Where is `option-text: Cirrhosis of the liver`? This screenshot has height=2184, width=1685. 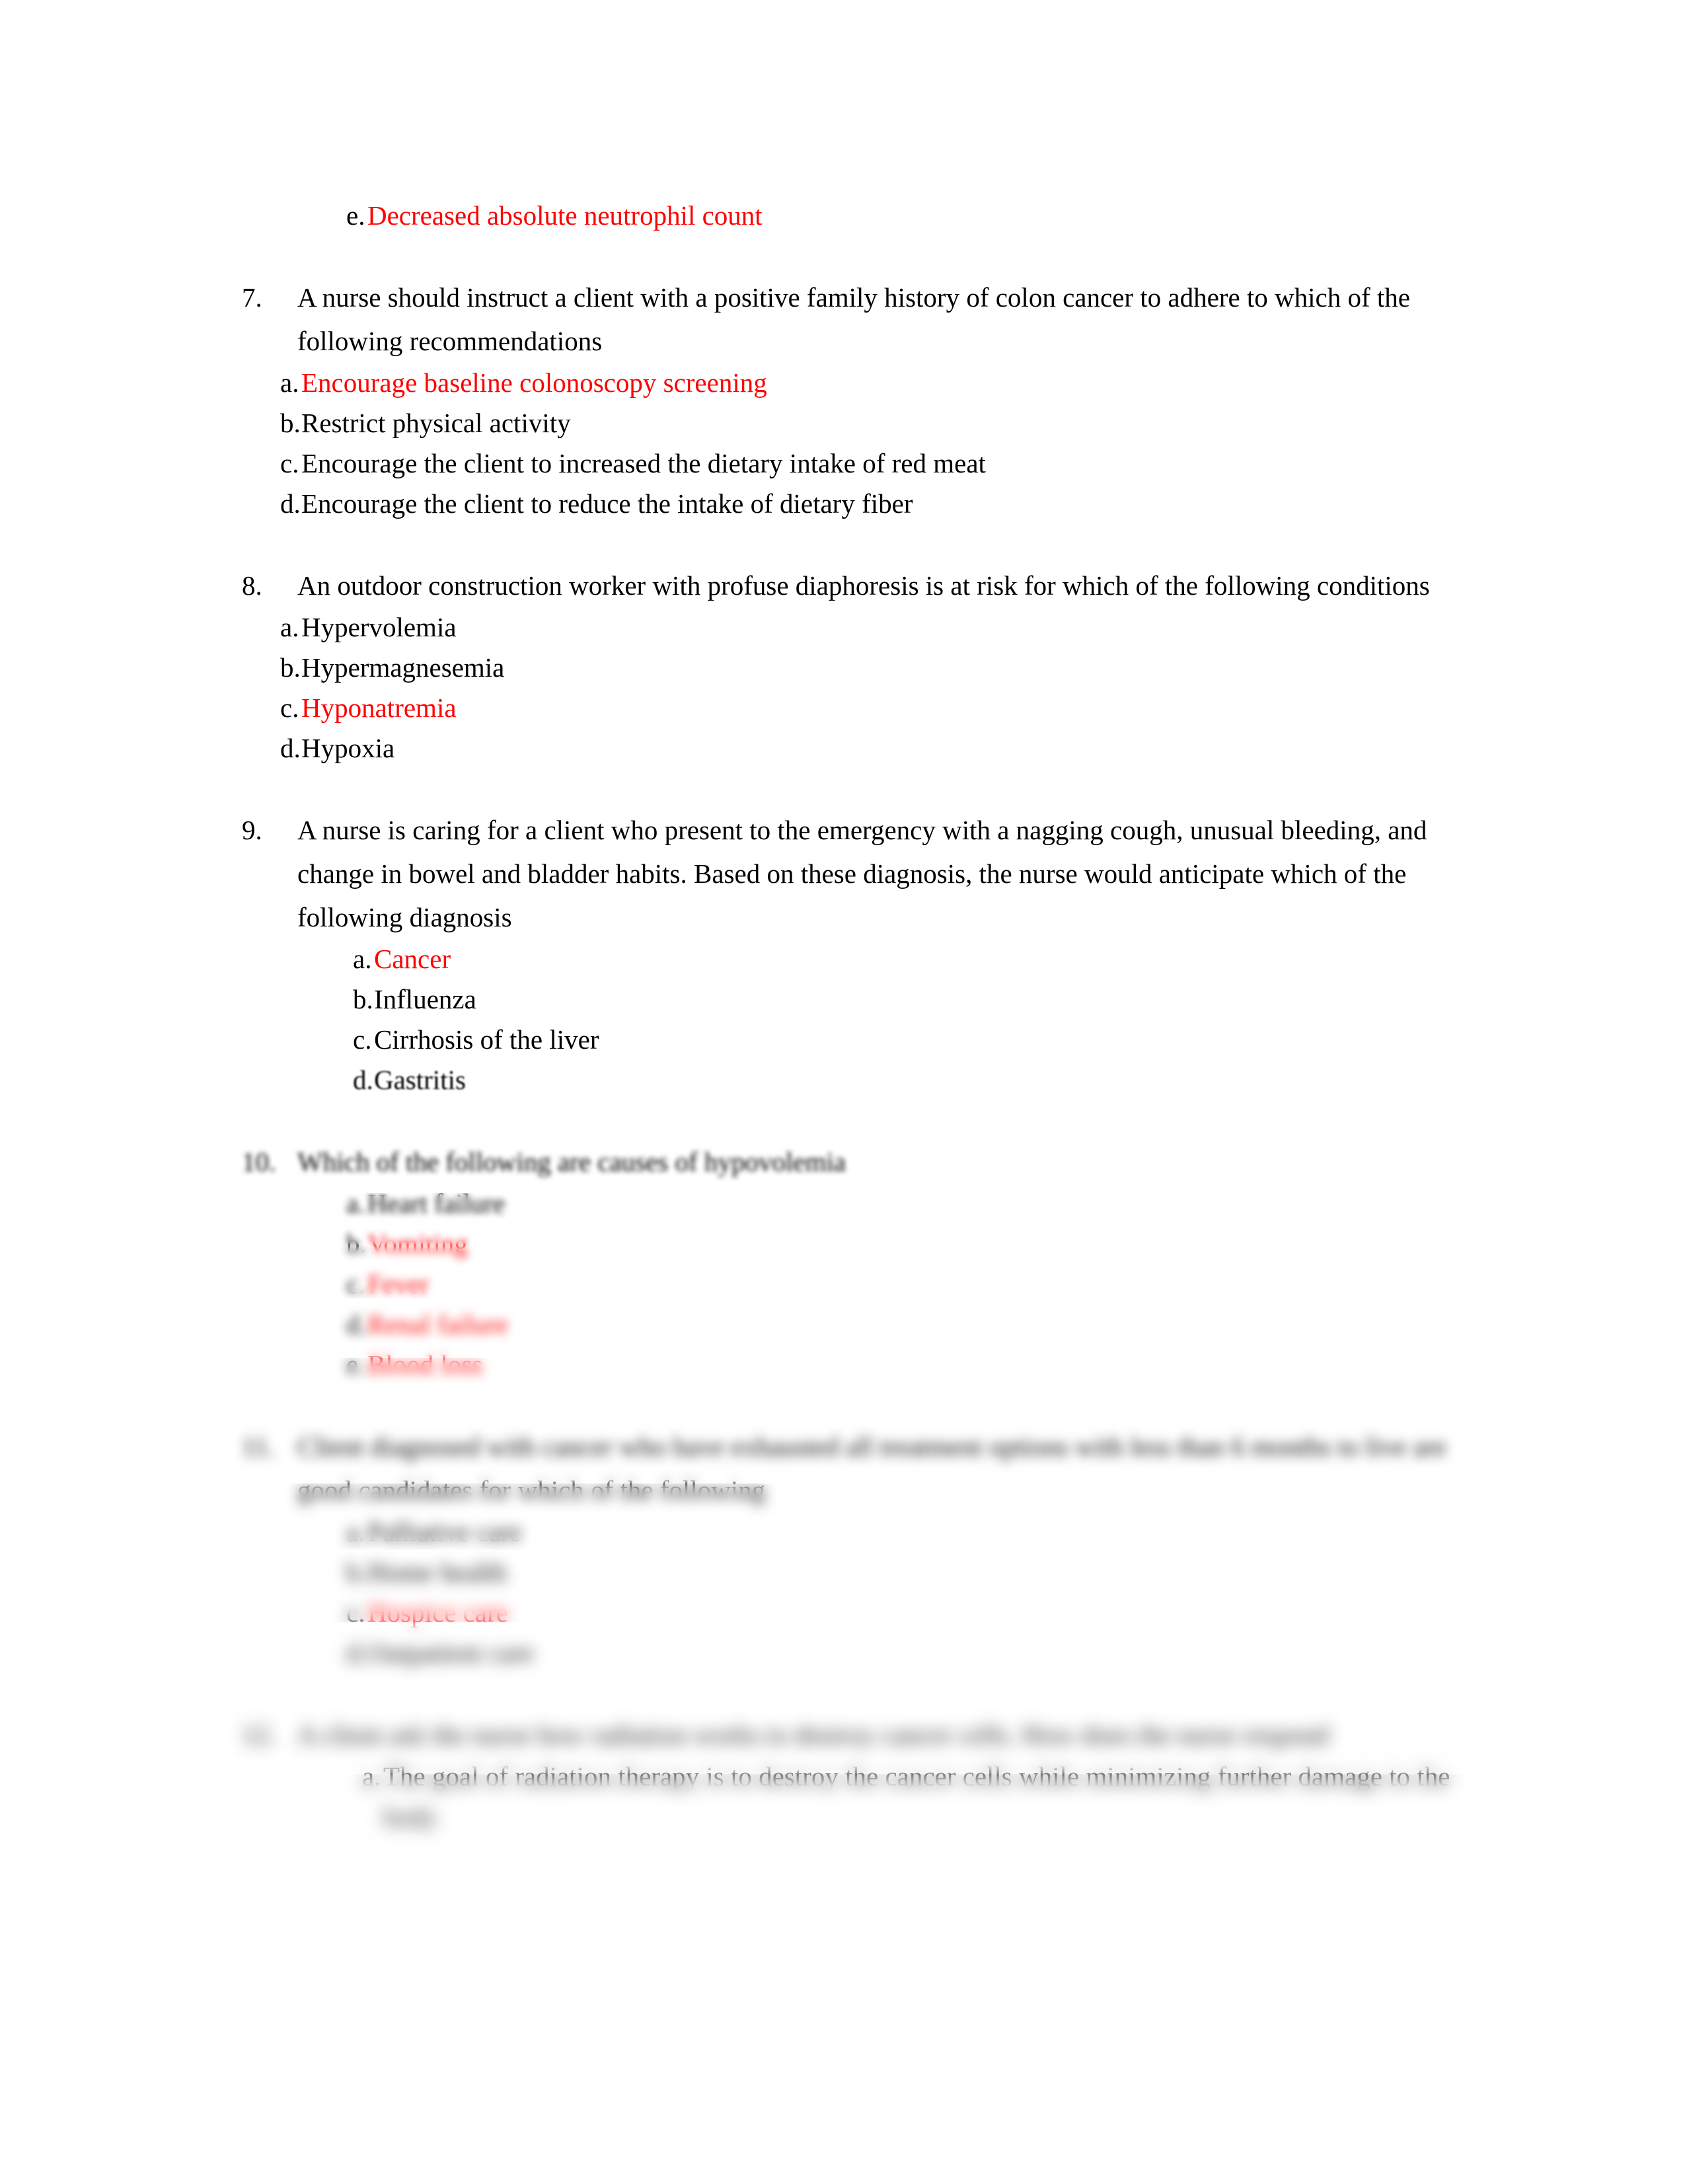
option-text: Cirrhosis of the liver is located at coordinates (486, 1039).